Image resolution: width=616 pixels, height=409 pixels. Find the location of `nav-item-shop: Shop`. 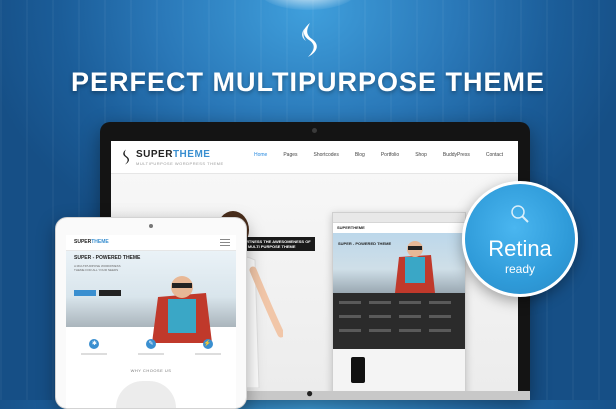

nav-item-shop: Shop is located at coordinates (421, 155).